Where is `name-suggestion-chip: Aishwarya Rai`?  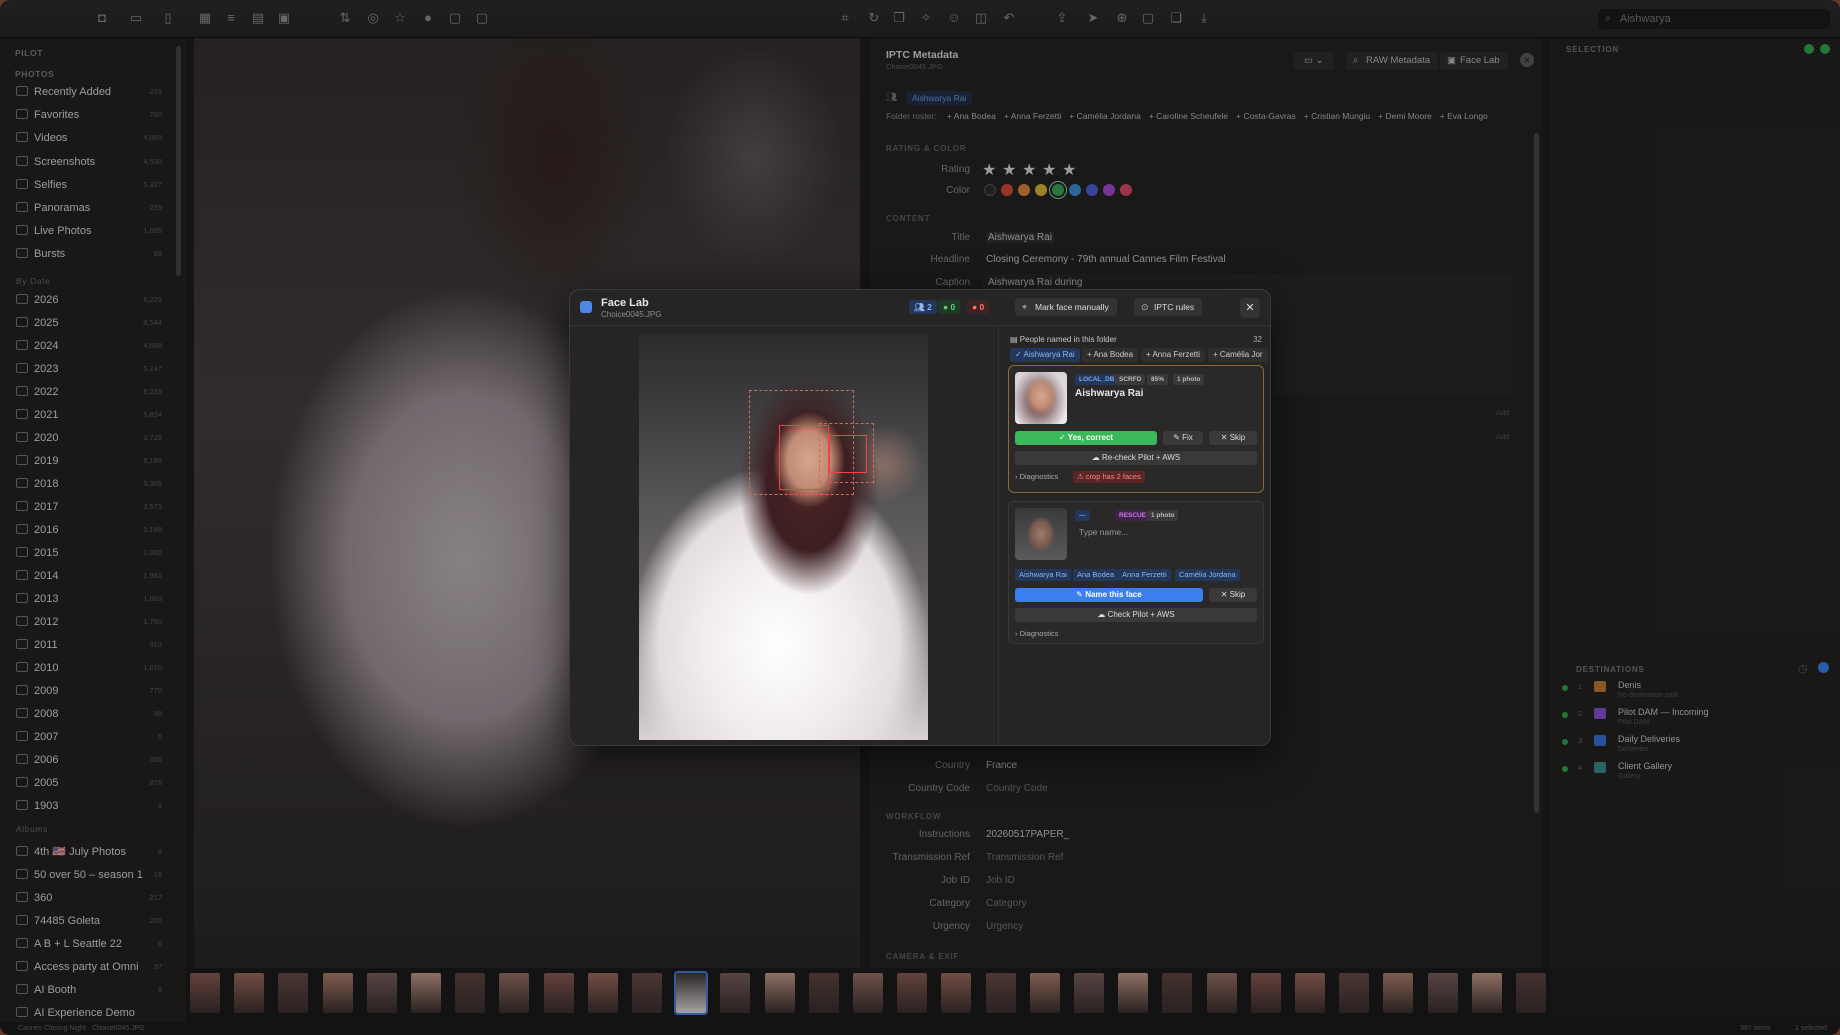 name-suggestion-chip: Aishwarya Rai is located at coordinates (1043, 575).